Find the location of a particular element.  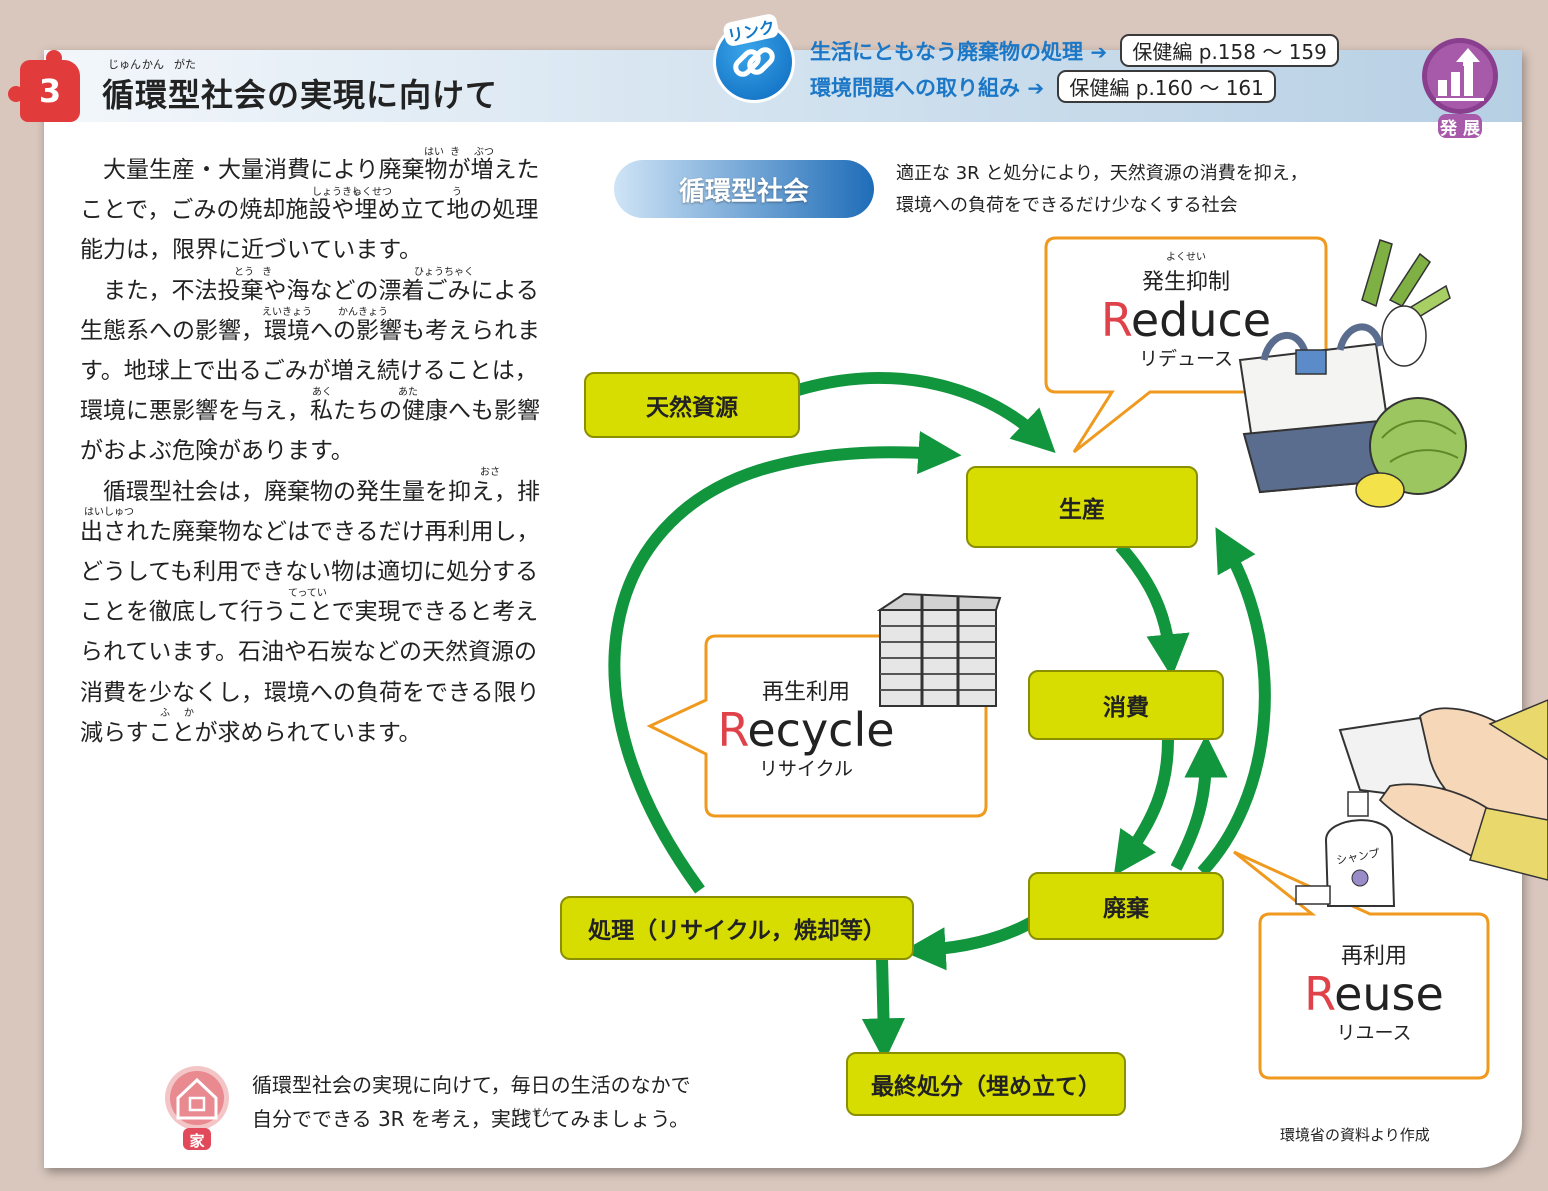

arrow-production-to-consumption is located at coordinates (1152, 610).